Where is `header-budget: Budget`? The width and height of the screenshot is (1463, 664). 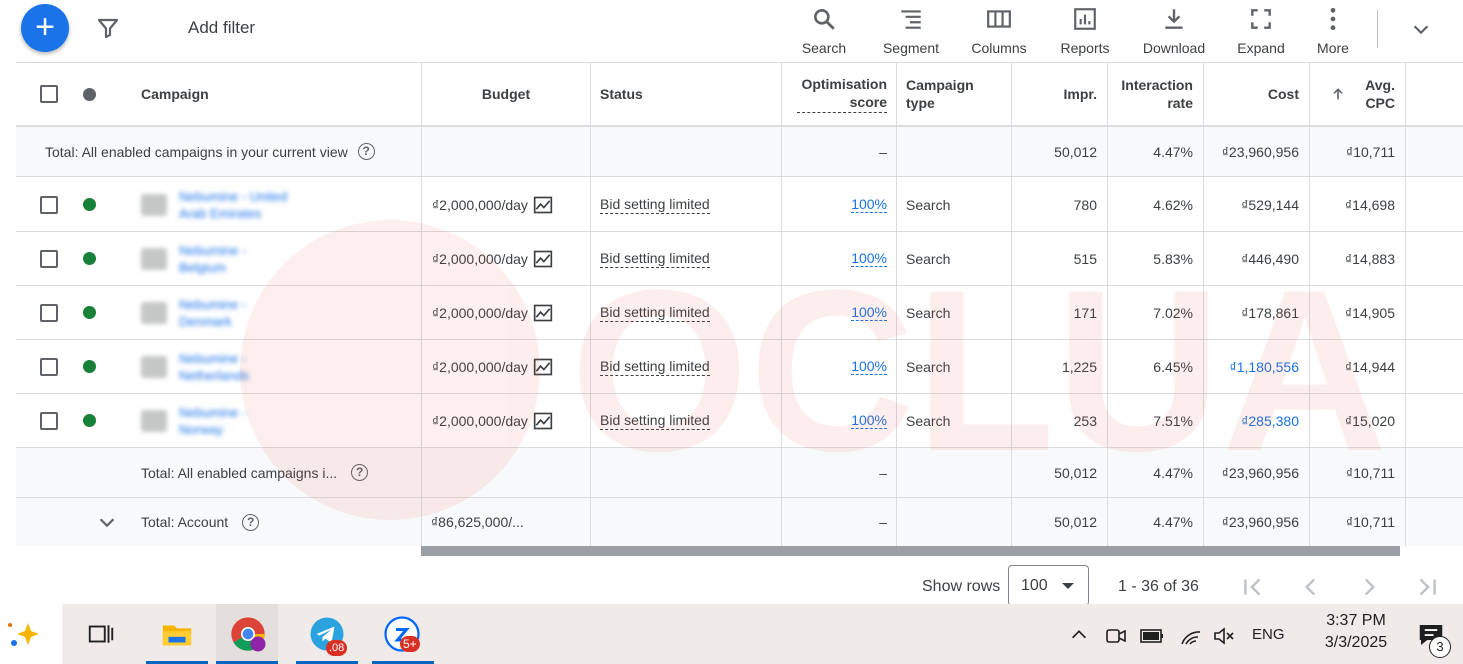 header-budget: Budget is located at coordinates (506, 94).